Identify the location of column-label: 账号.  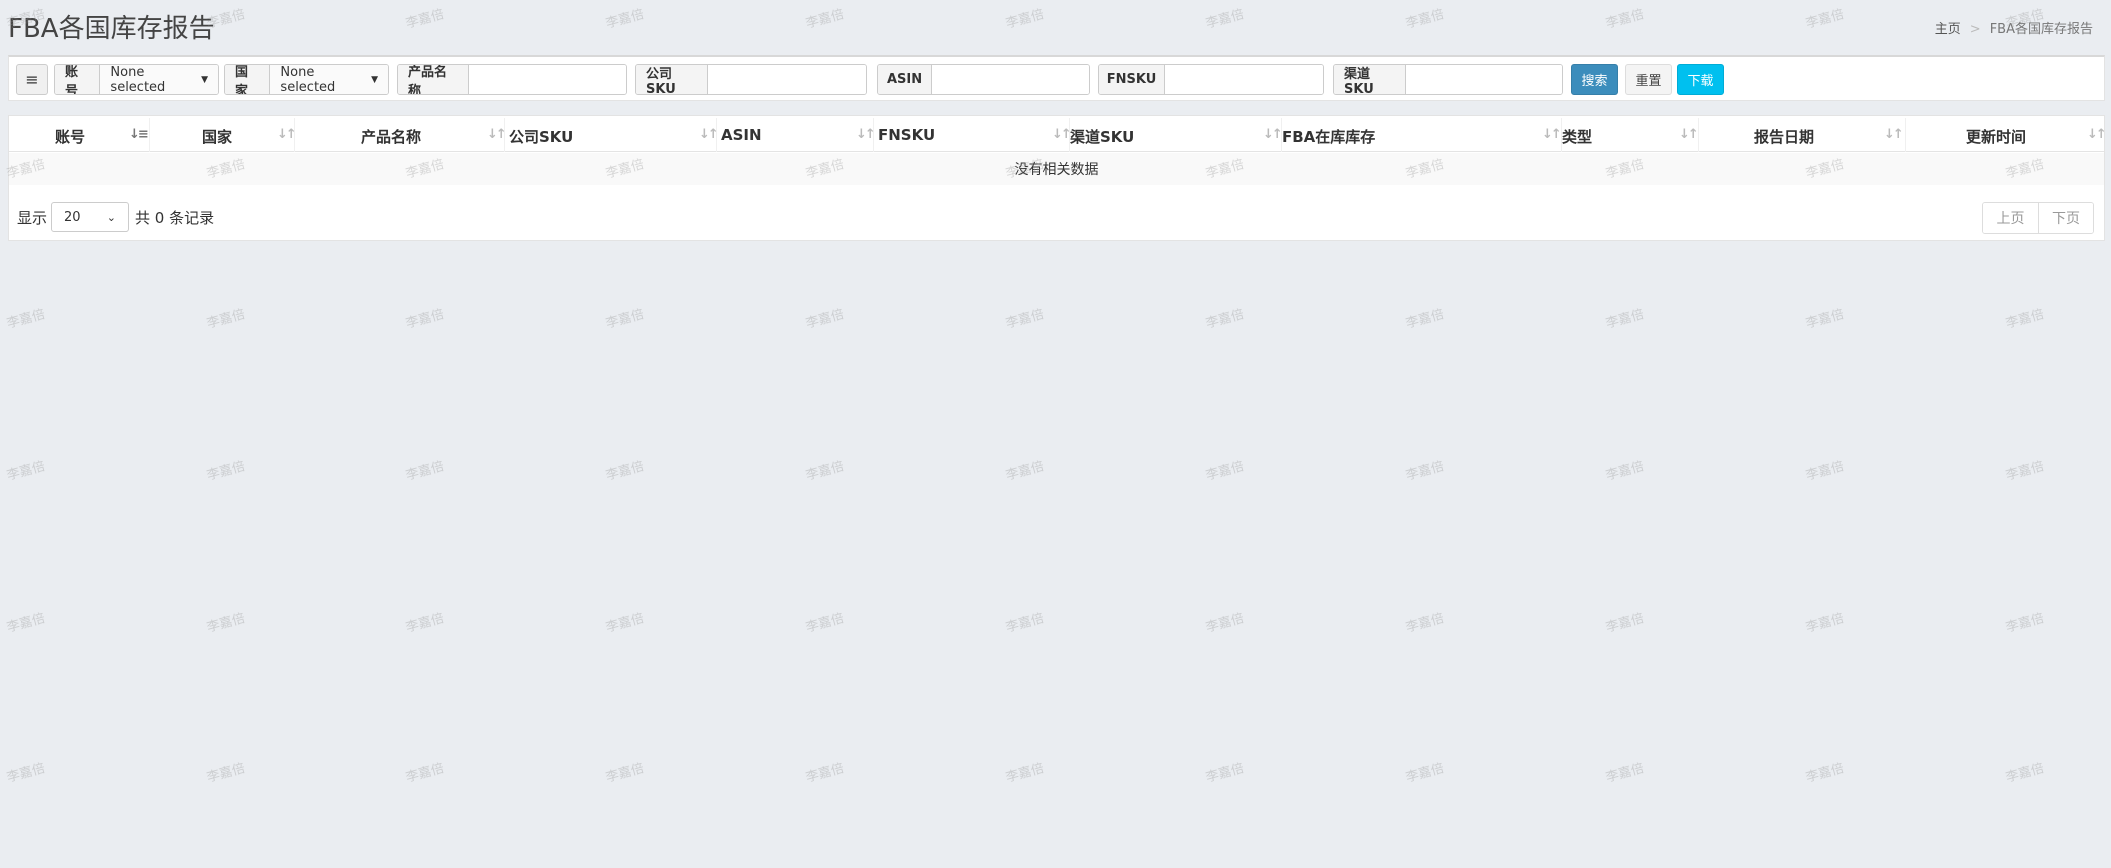
(70, 137).